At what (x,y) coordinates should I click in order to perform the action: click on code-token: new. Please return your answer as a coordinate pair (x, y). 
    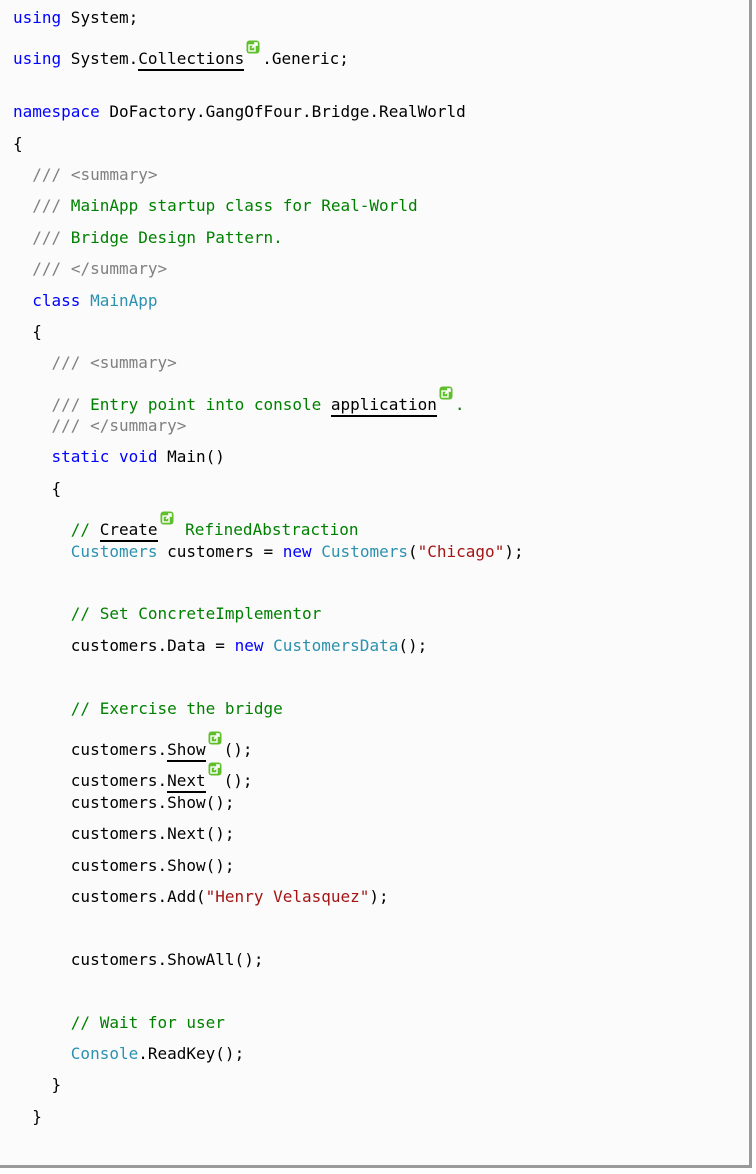
    Looking at the image, I should click on (297, 551).